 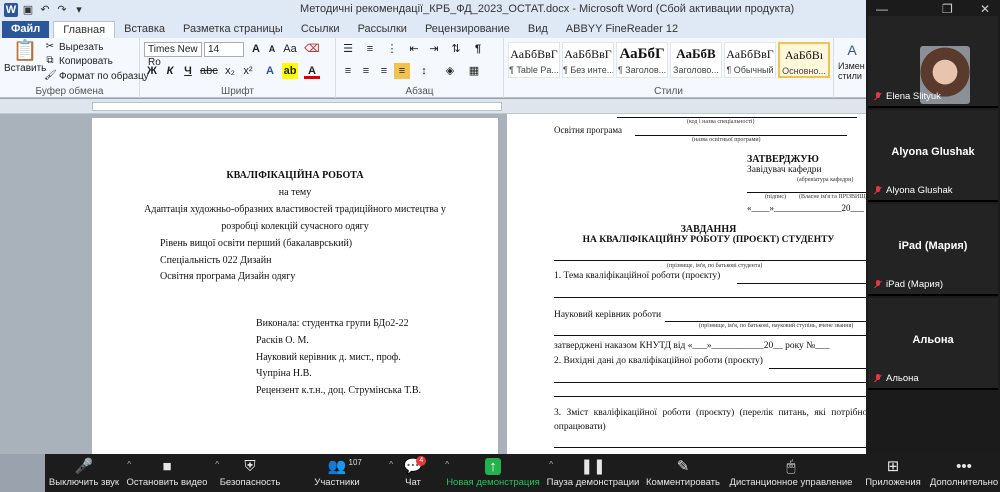 What do you see at coordinates (456, 49) in the screenshot?
I see `sort-icon: ⇅` at bounding box center [456, 49].